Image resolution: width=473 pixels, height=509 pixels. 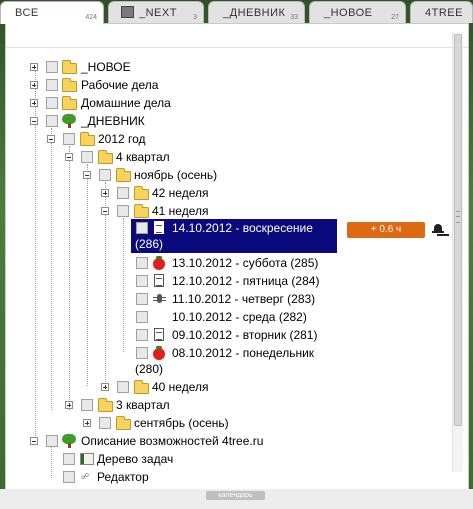 What do you see at coordinates (69, 121) in the screenshot?
I see `tree-icon` at bounding box center [69, 121].